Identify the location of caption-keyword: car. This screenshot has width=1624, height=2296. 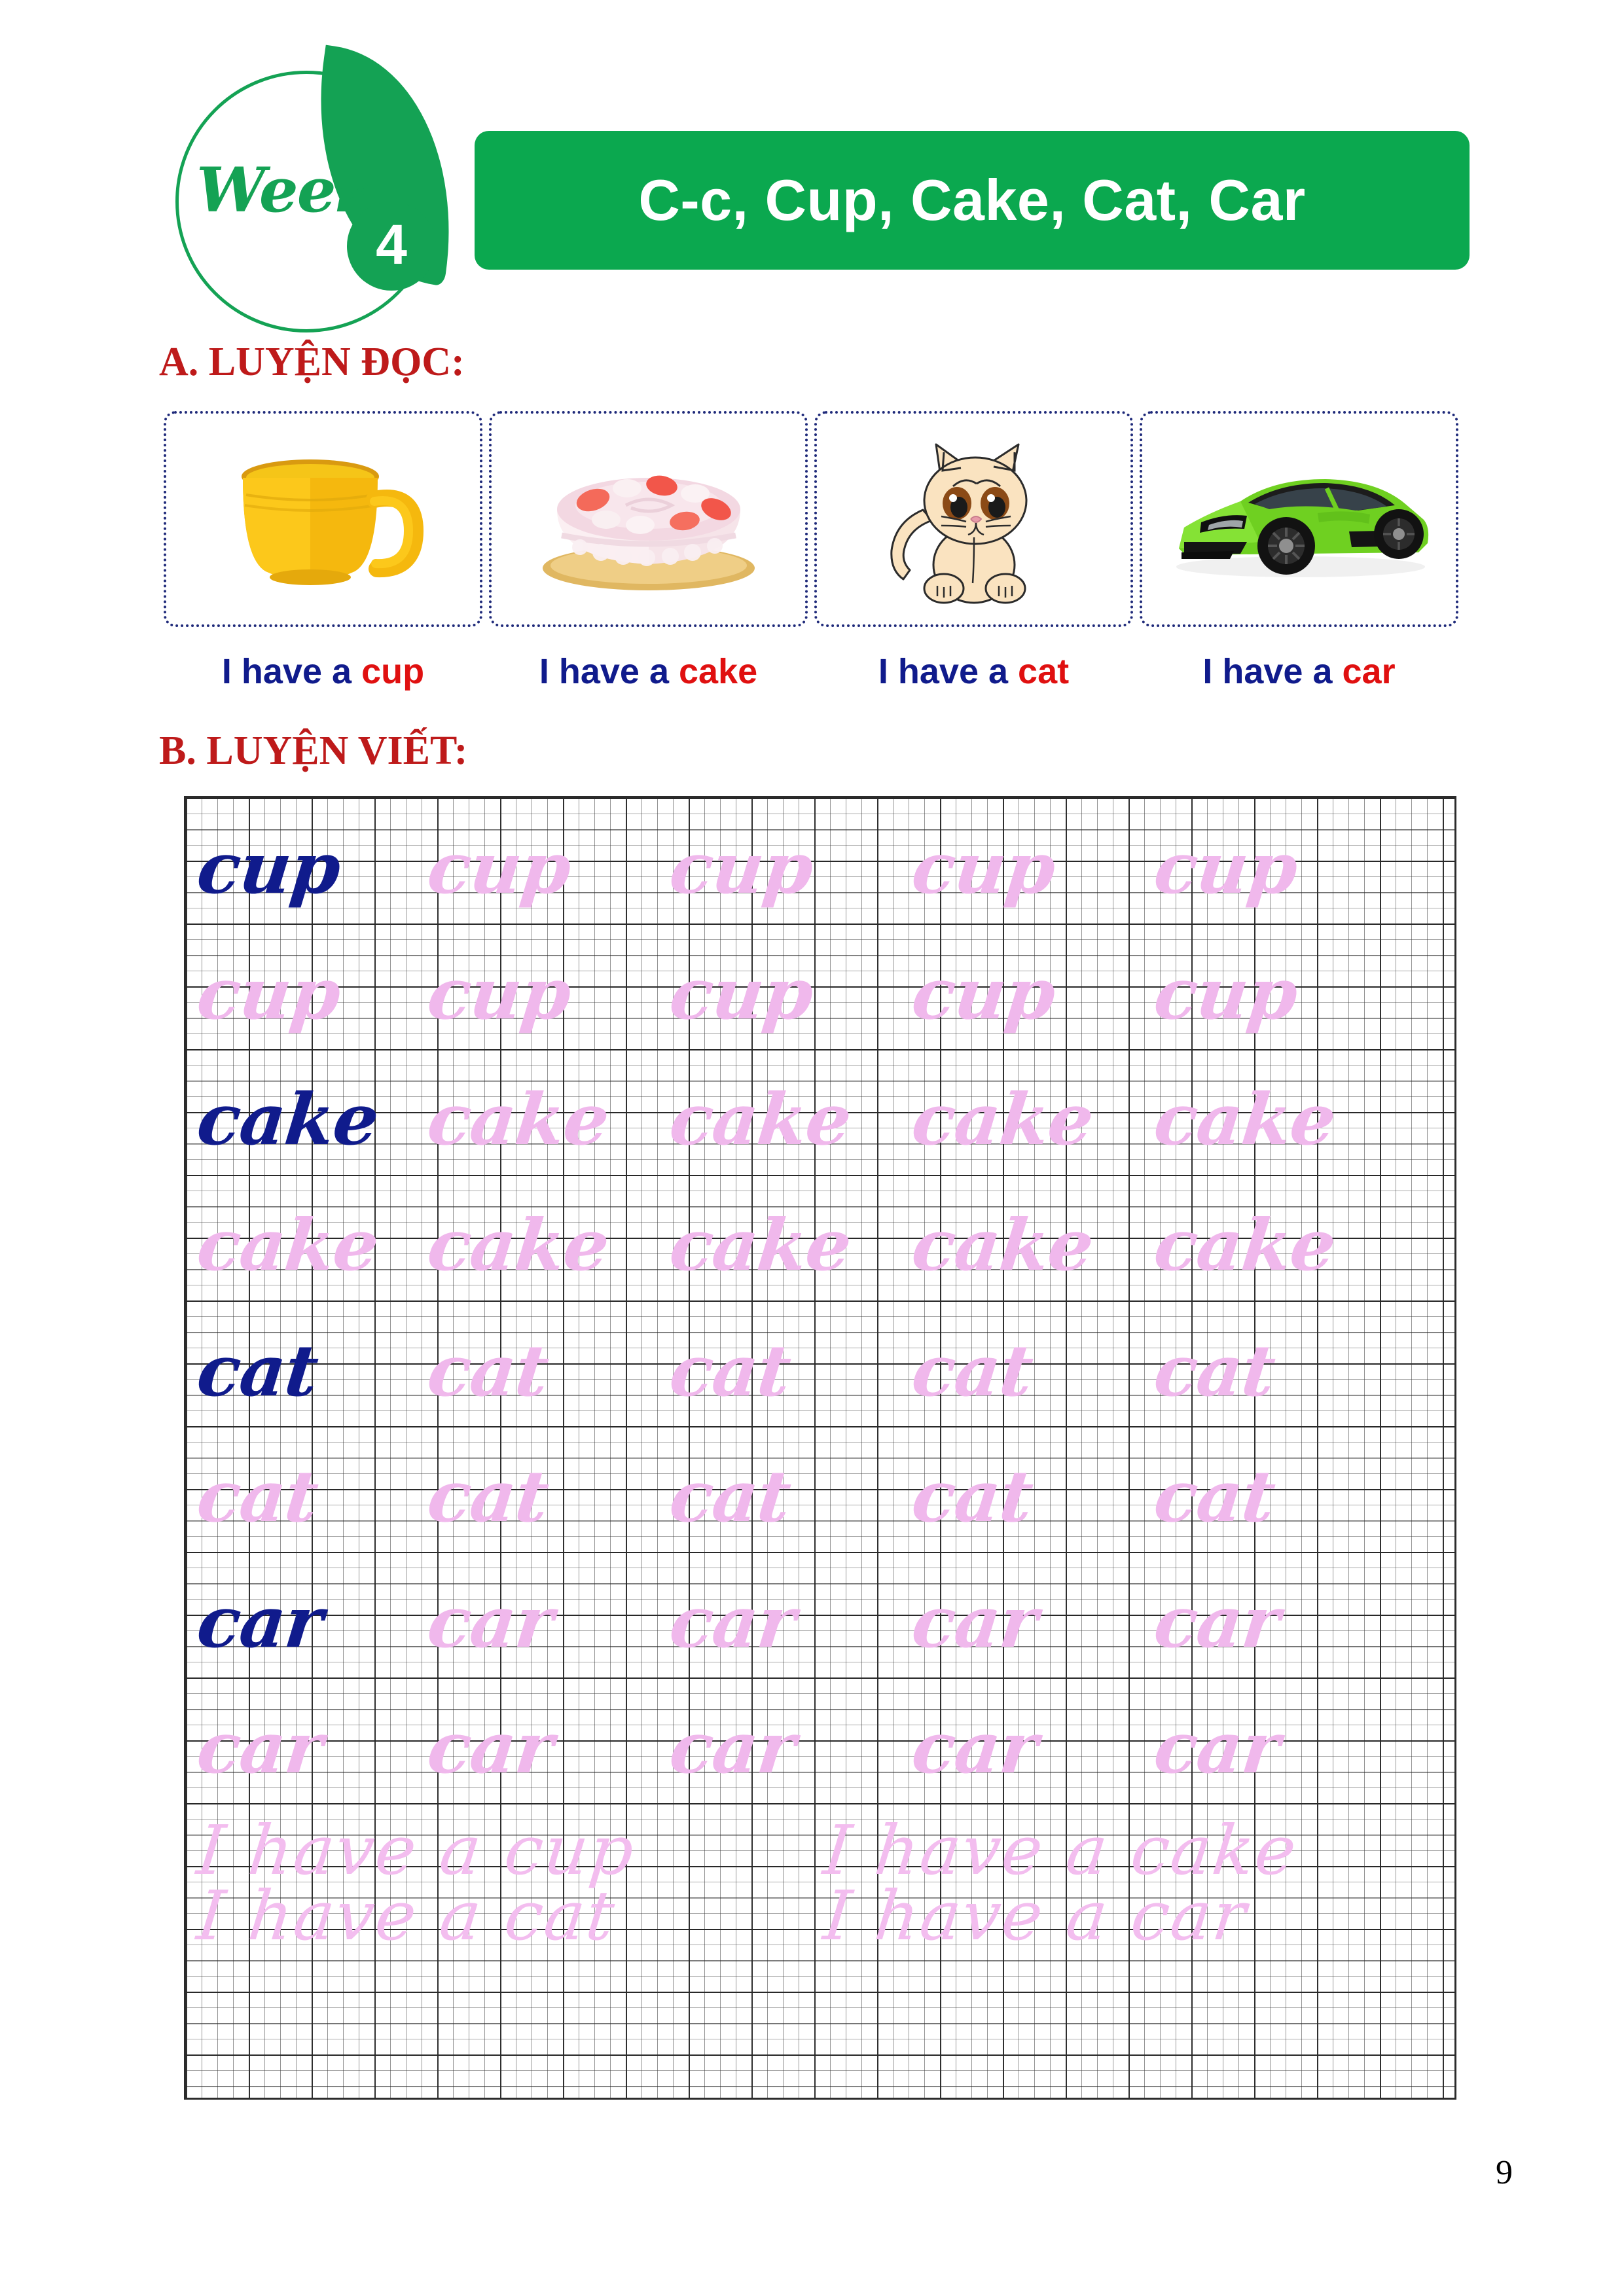
(1369, 671).